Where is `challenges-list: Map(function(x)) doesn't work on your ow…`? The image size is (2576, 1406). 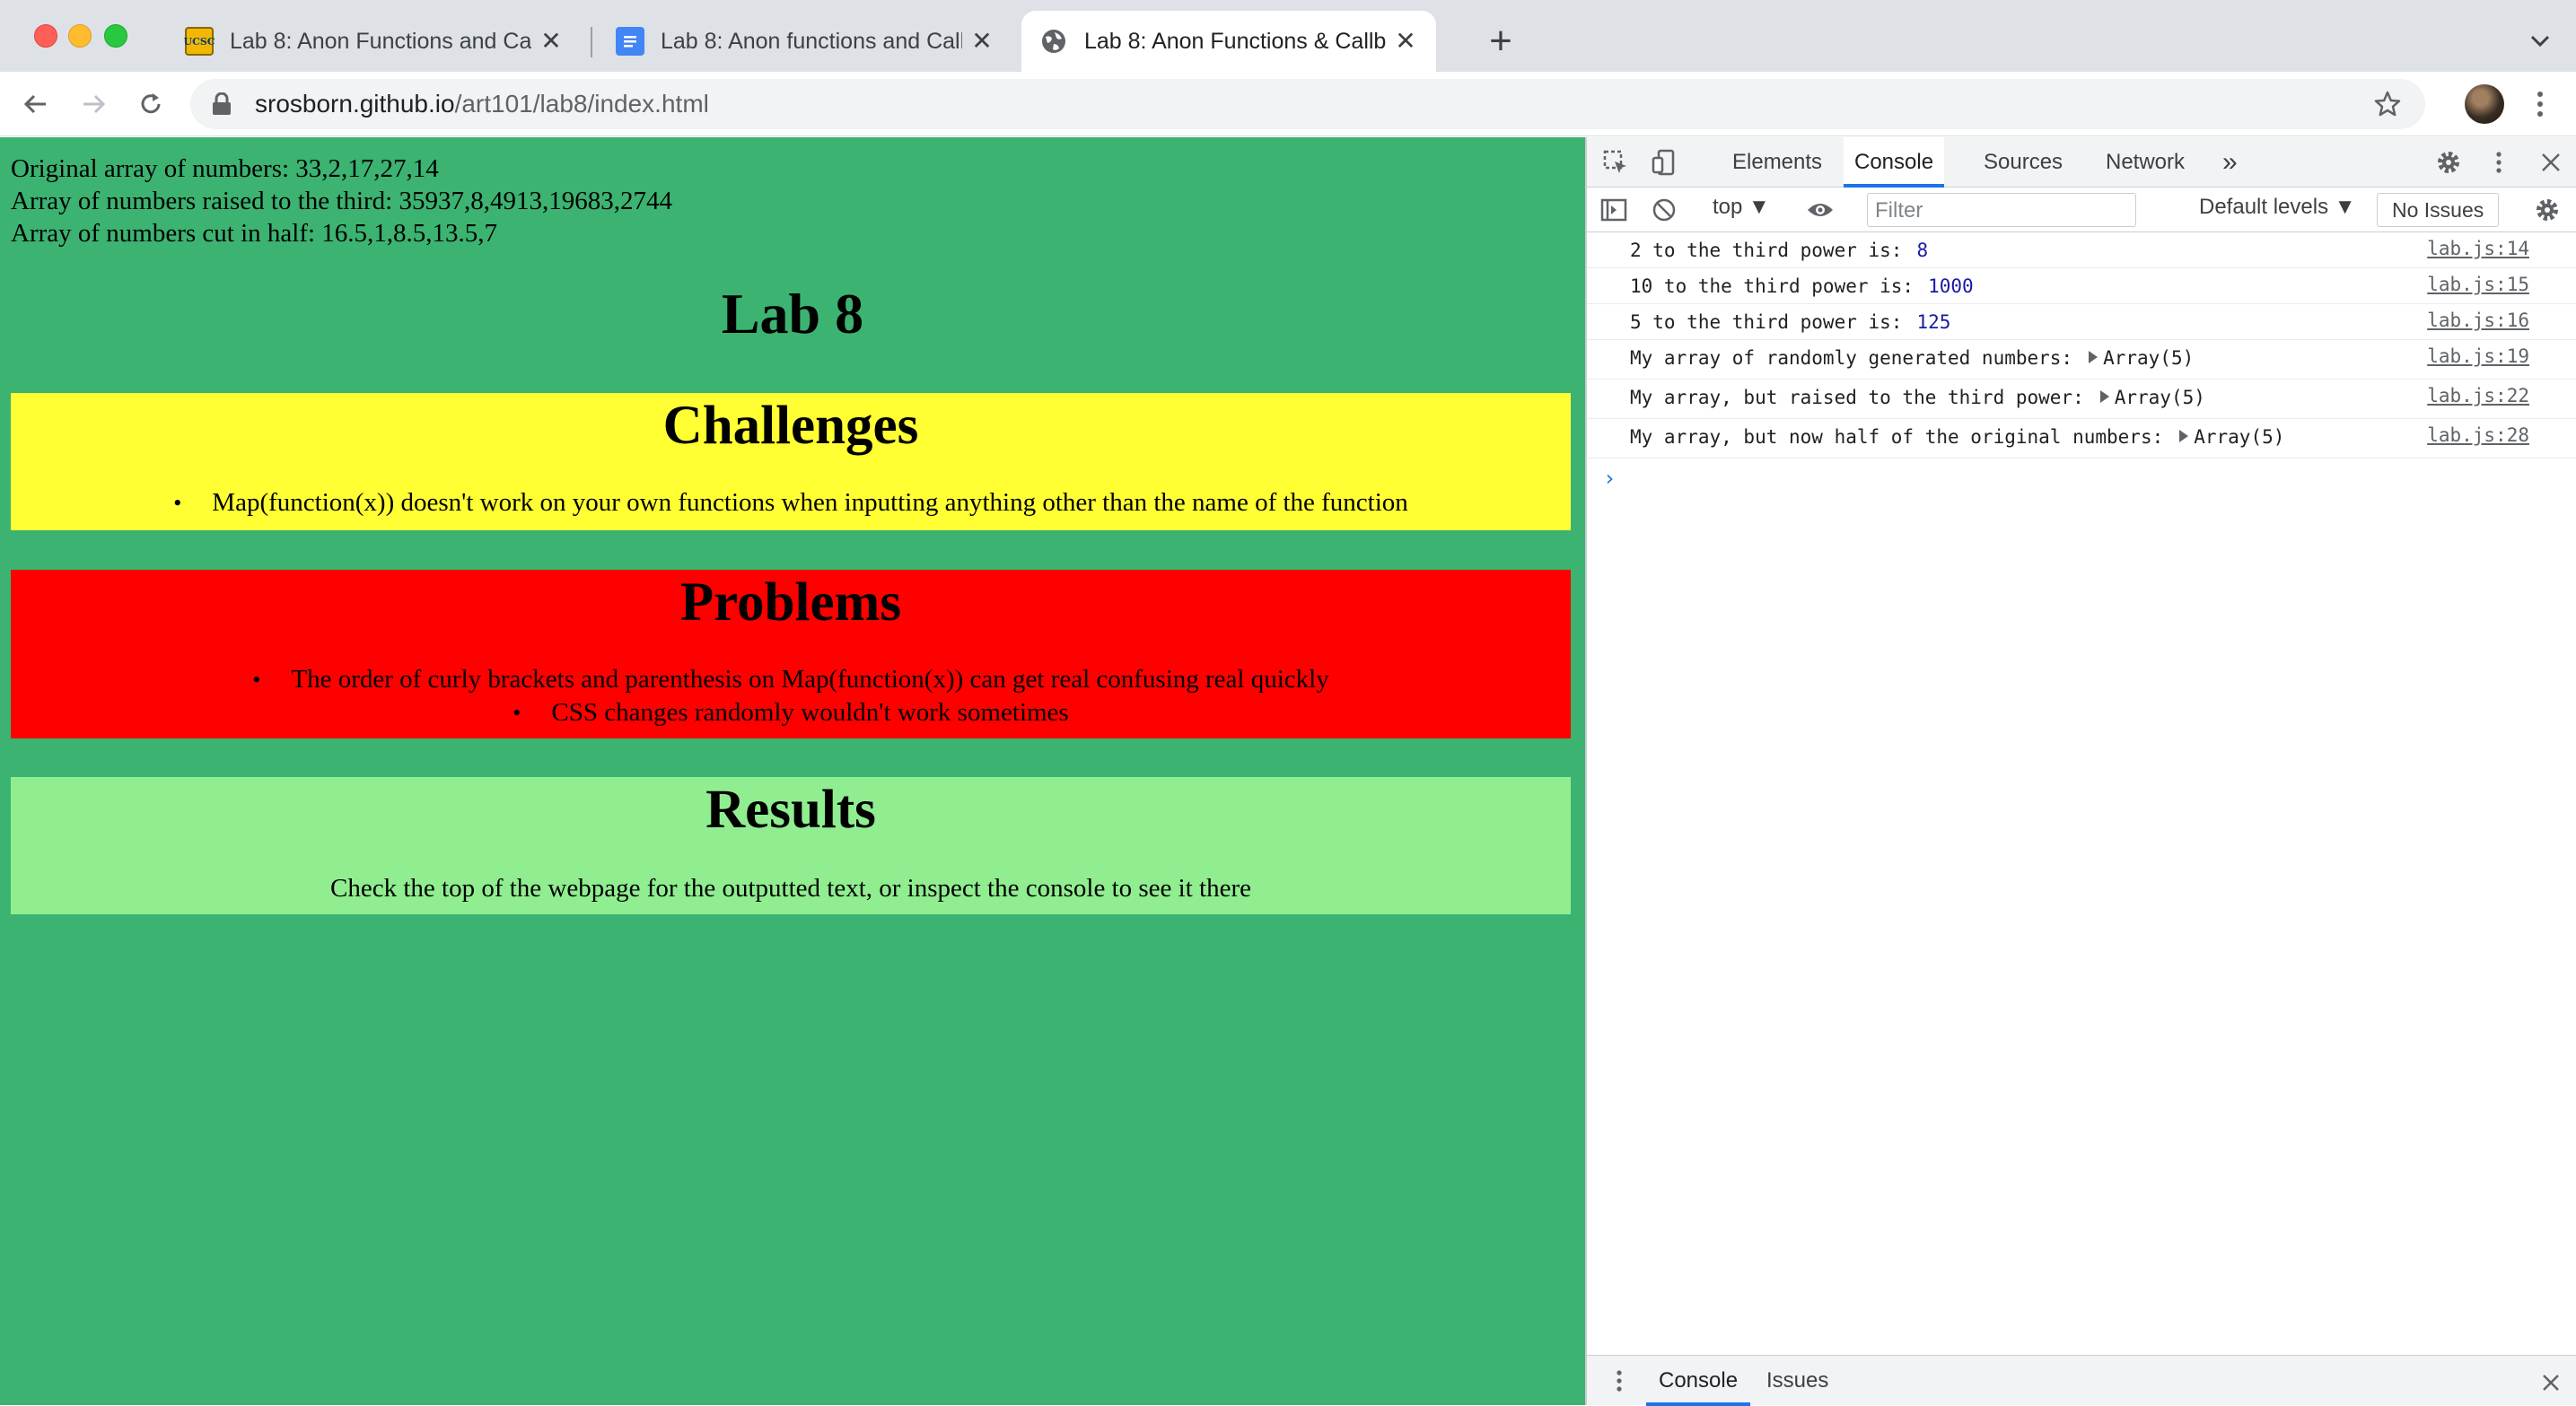 challenges-list: Map(function(x)) doesn't work on your ow… is located at coordinates (791, 503).